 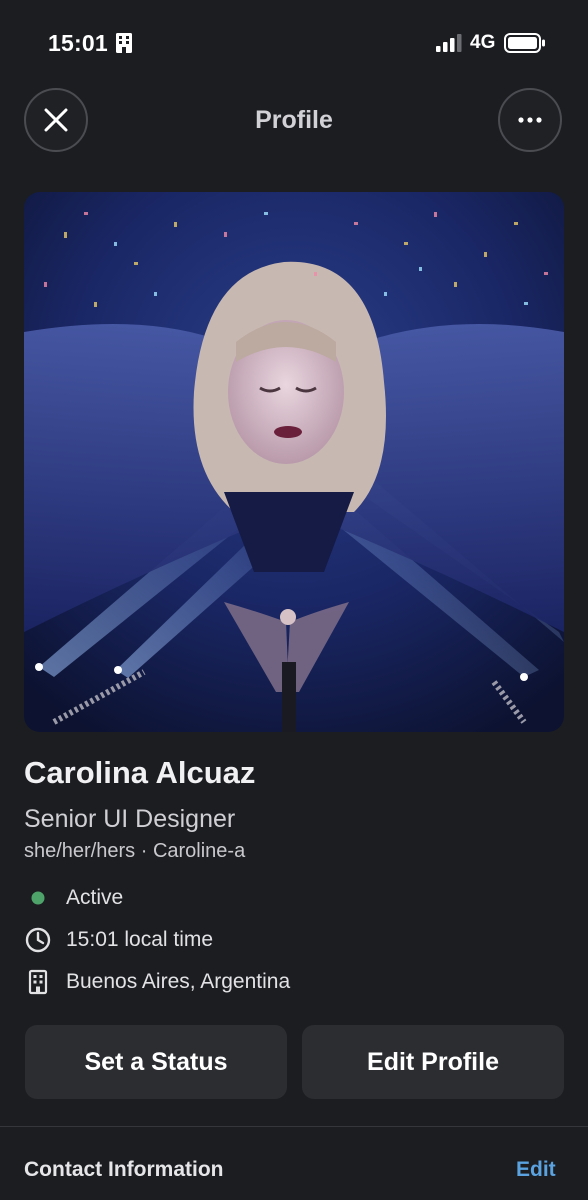 What do you see at coordinates (140, 772) in the screenshot?
I see `profile-name: Carolina Alcuaz` at bounding box center [140, 772].